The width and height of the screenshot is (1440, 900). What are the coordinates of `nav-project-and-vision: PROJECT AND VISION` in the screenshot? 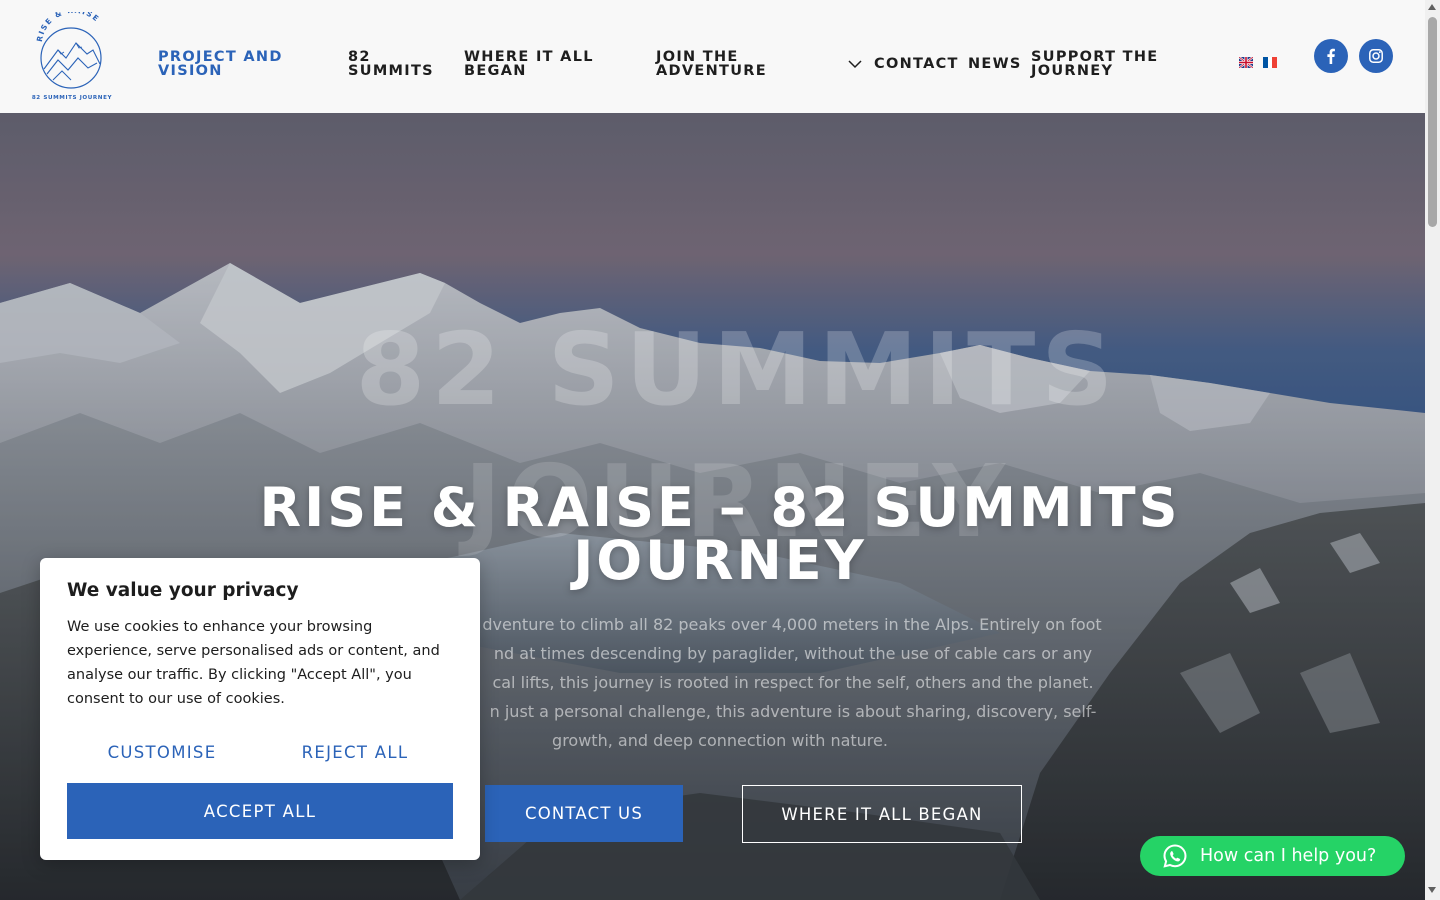 It's located at (243, 64).